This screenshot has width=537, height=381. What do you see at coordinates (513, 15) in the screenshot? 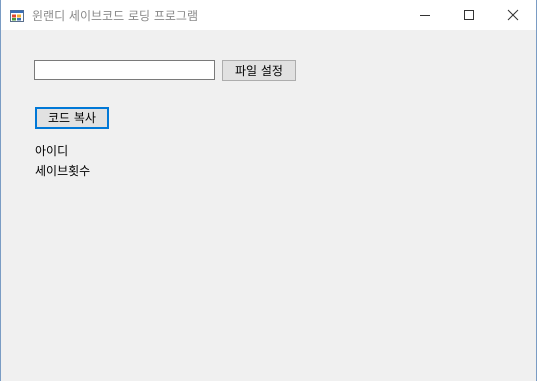
I see `close-button` at bounding box center [513, 15].